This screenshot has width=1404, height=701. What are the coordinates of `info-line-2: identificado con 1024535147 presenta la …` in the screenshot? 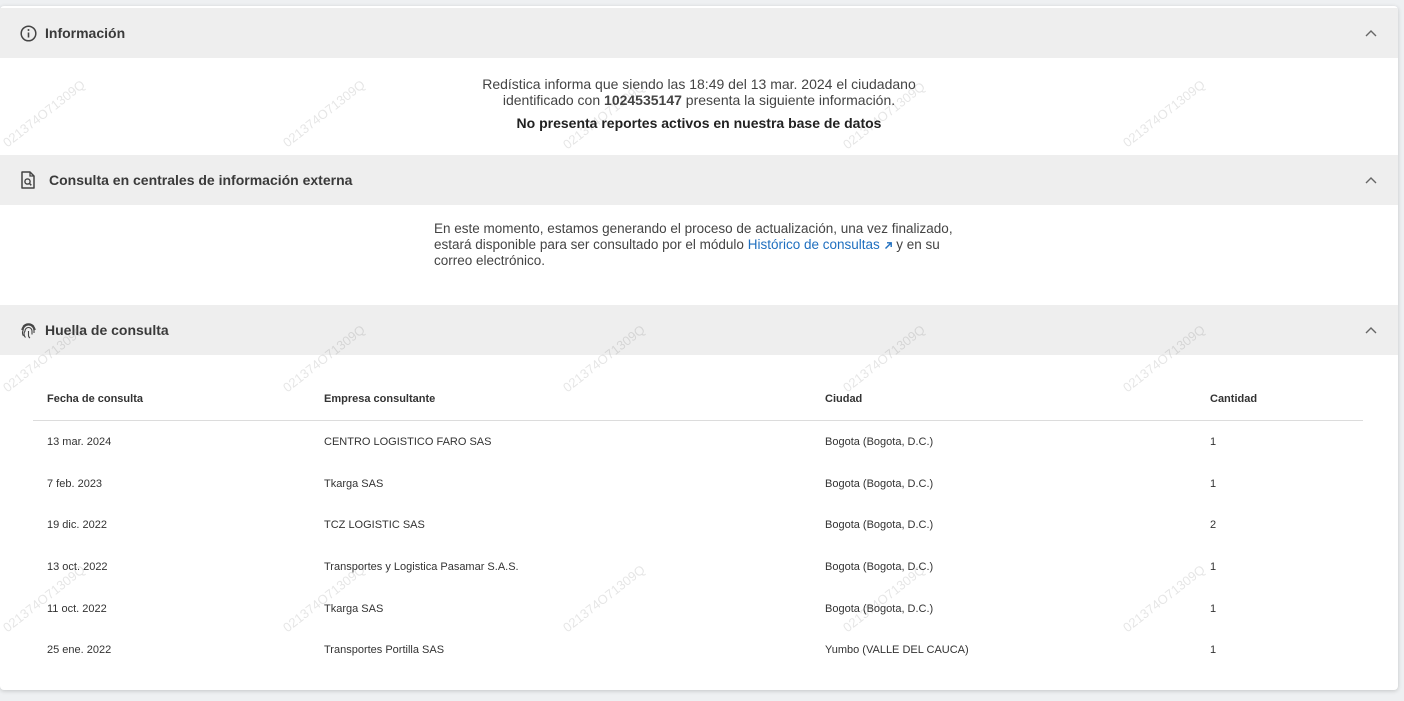 It's located at (699, 100).